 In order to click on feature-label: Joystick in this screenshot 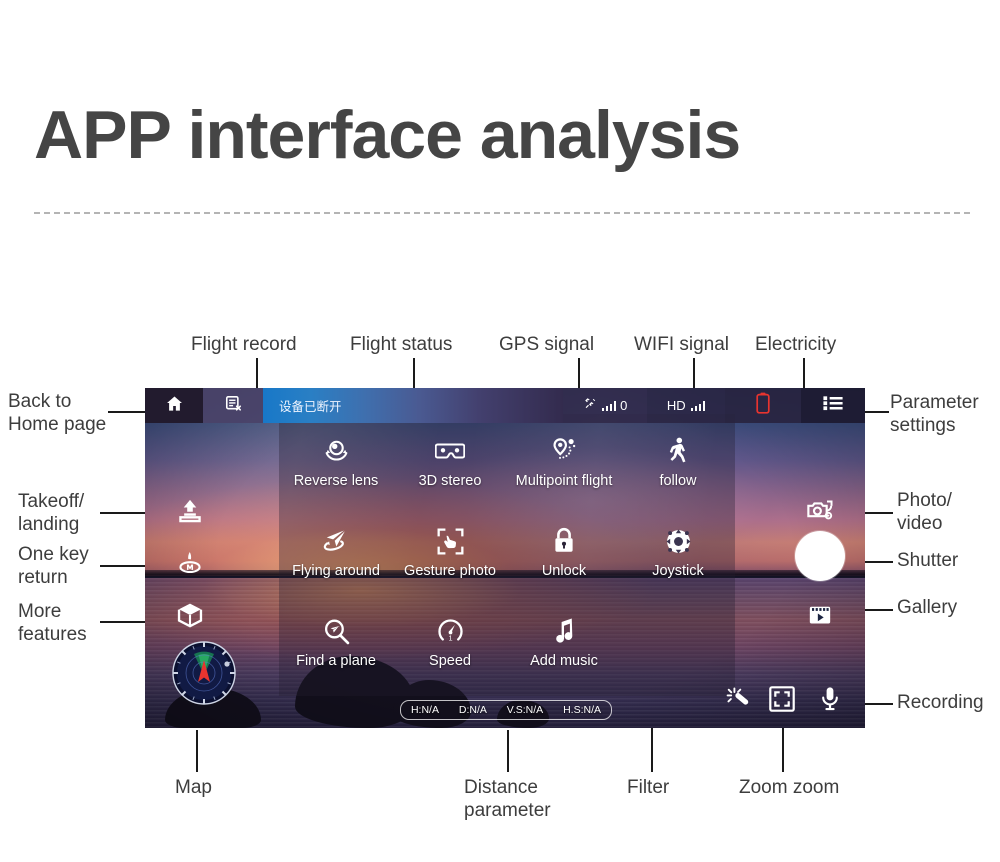, I will do `click(678, 571)`.